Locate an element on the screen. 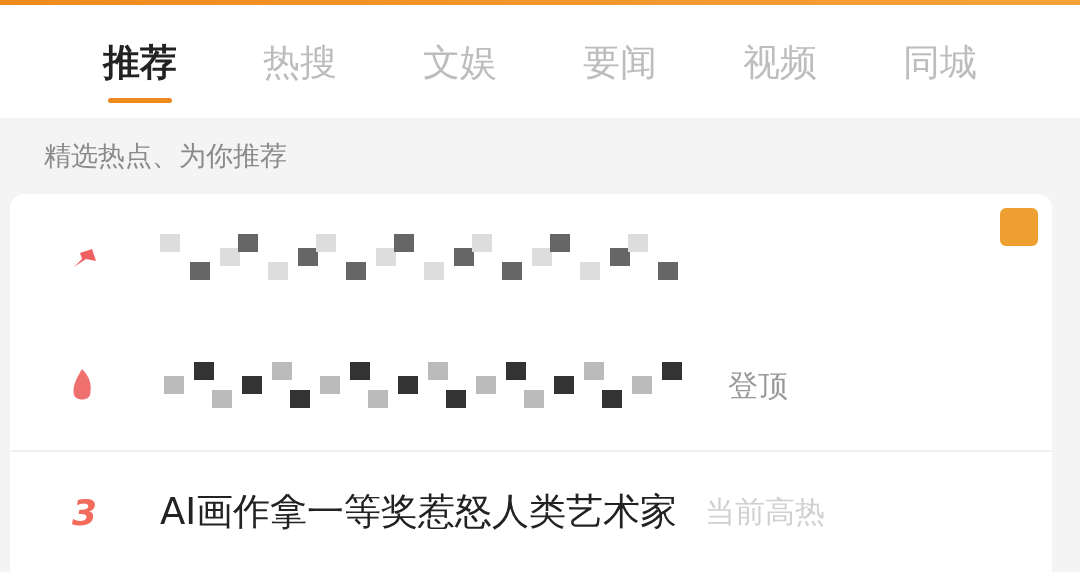  hot-tag: 登顶 is located at coordinates (758, 386).